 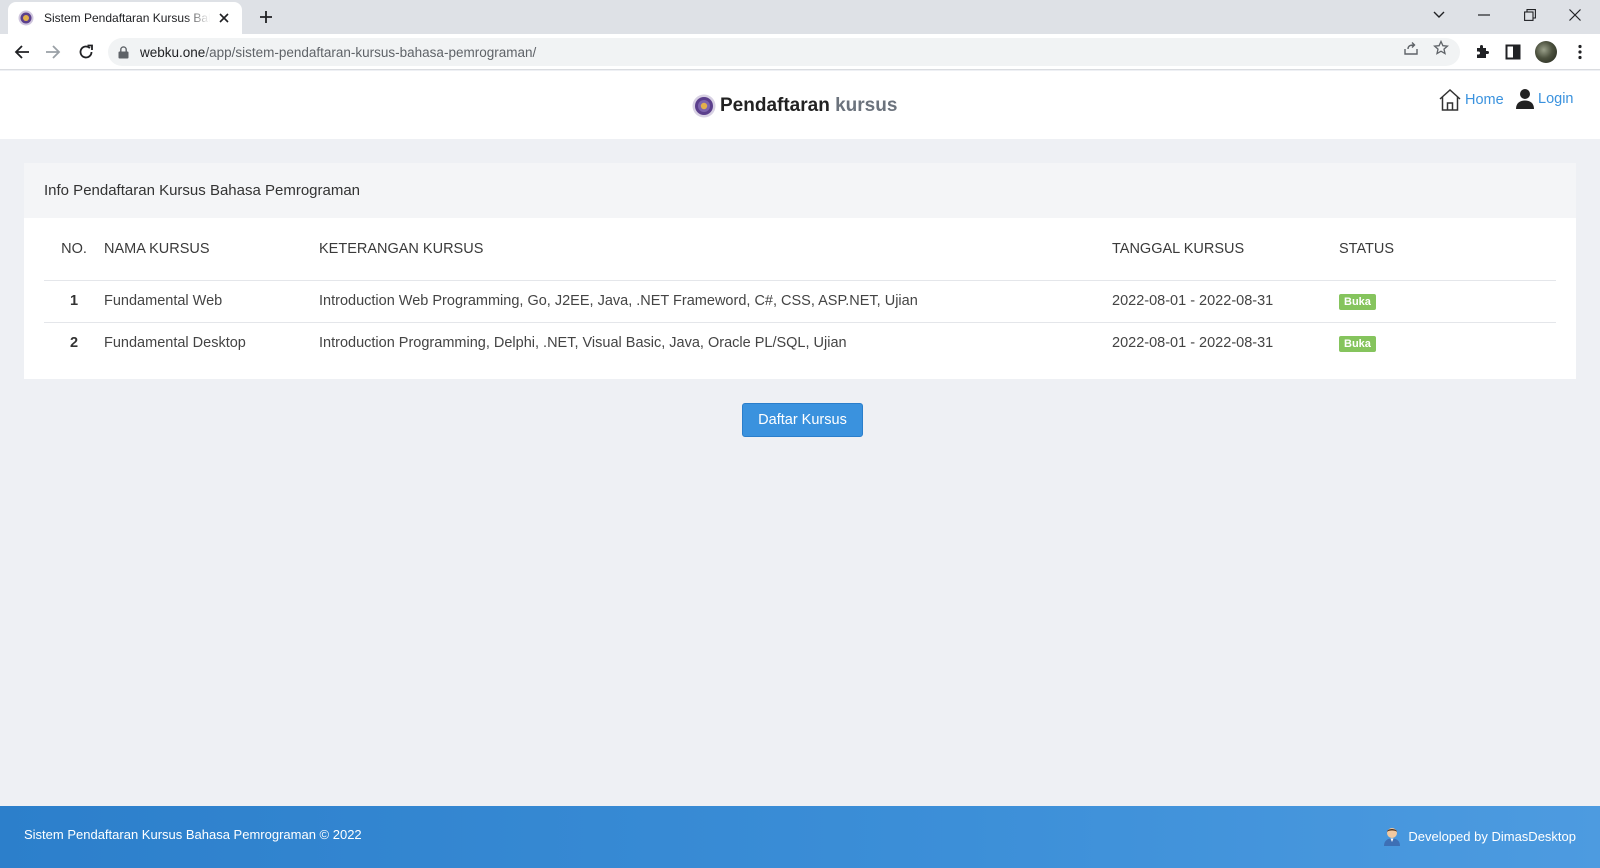 I want to click on chevron-down-icon, so click(x=1439, y=15).